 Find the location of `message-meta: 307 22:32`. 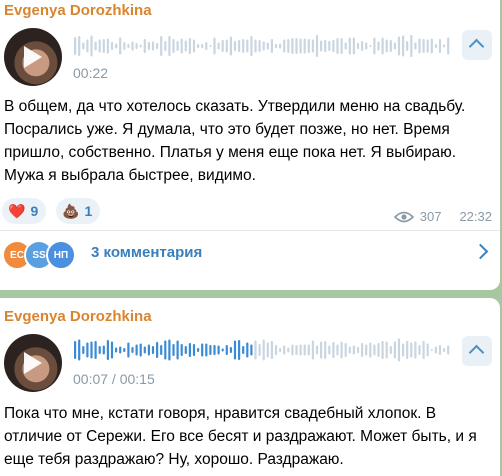

message-meta: 307 22:32 is located at coordinates (442, 216).